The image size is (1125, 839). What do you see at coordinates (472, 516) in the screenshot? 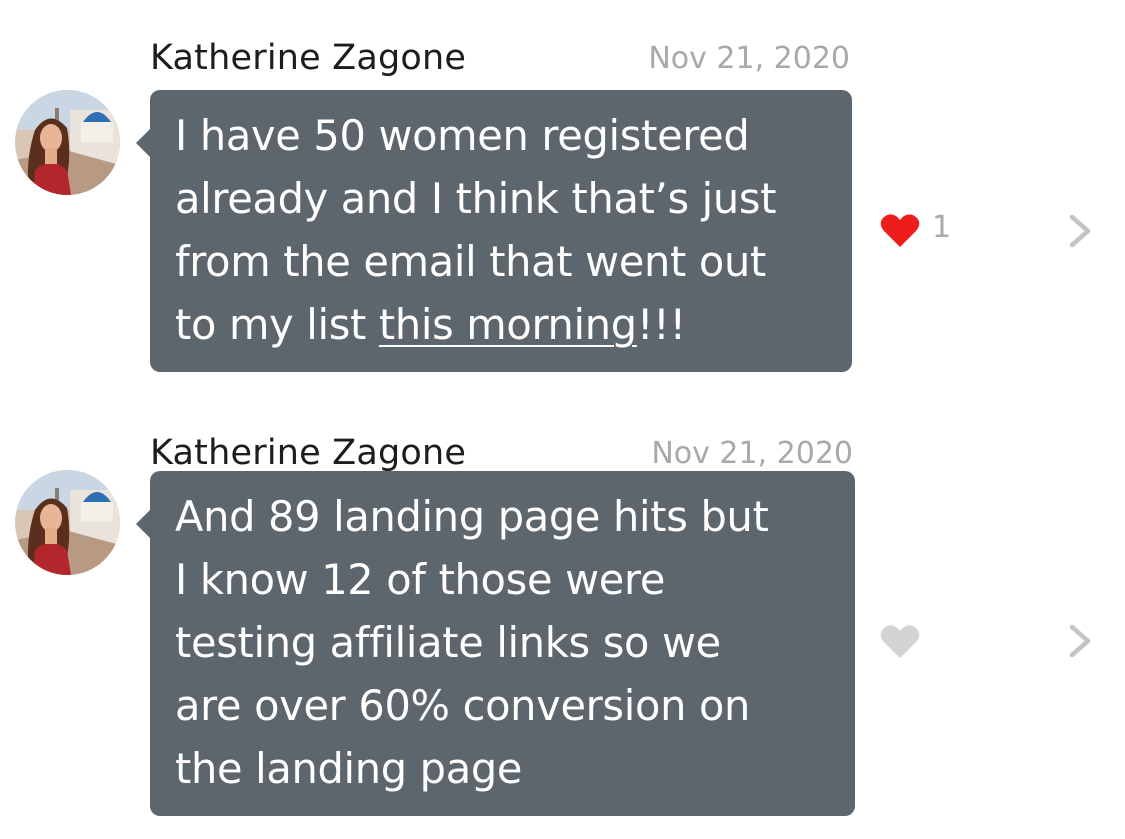
I see `message-text-line: And 89 landing page hits but` at bounding box center [472, 516].